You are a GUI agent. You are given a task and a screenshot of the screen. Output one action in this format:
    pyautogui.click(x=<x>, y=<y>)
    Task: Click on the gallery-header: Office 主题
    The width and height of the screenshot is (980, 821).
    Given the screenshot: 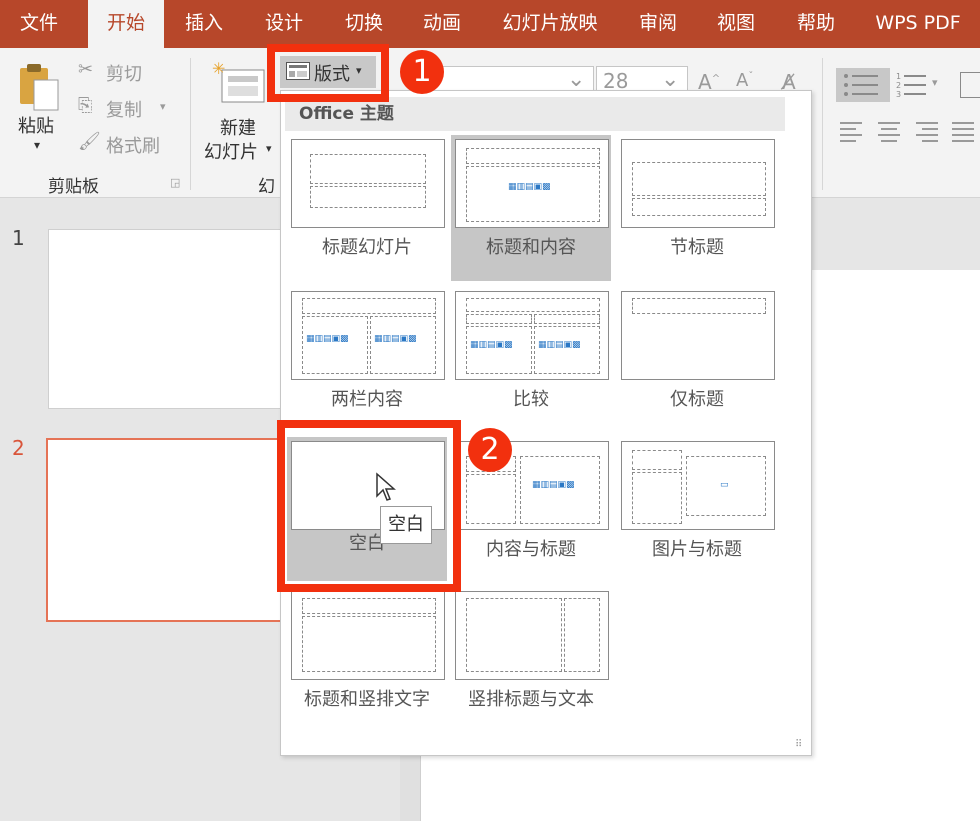 What is the action you would take?
    pyautogui.click(x=535, y=114)
    